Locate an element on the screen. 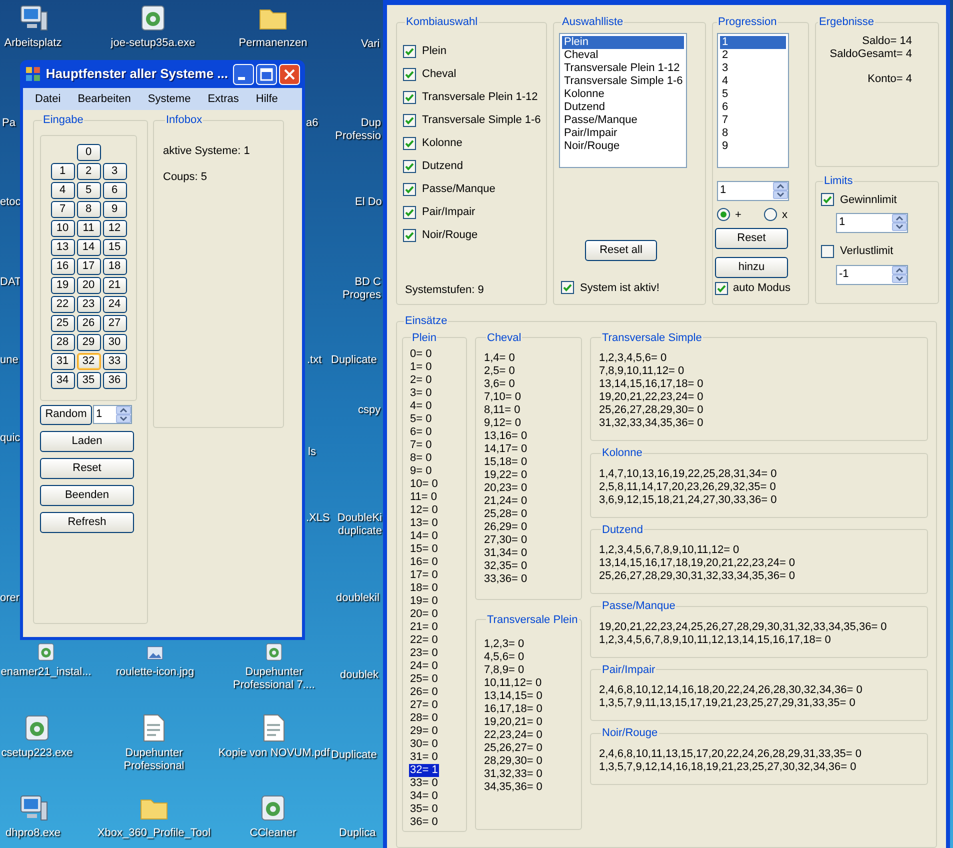 This screenshot has height=848, width=953. stake-line: 5= 0 is located at coordinates (421, 419).